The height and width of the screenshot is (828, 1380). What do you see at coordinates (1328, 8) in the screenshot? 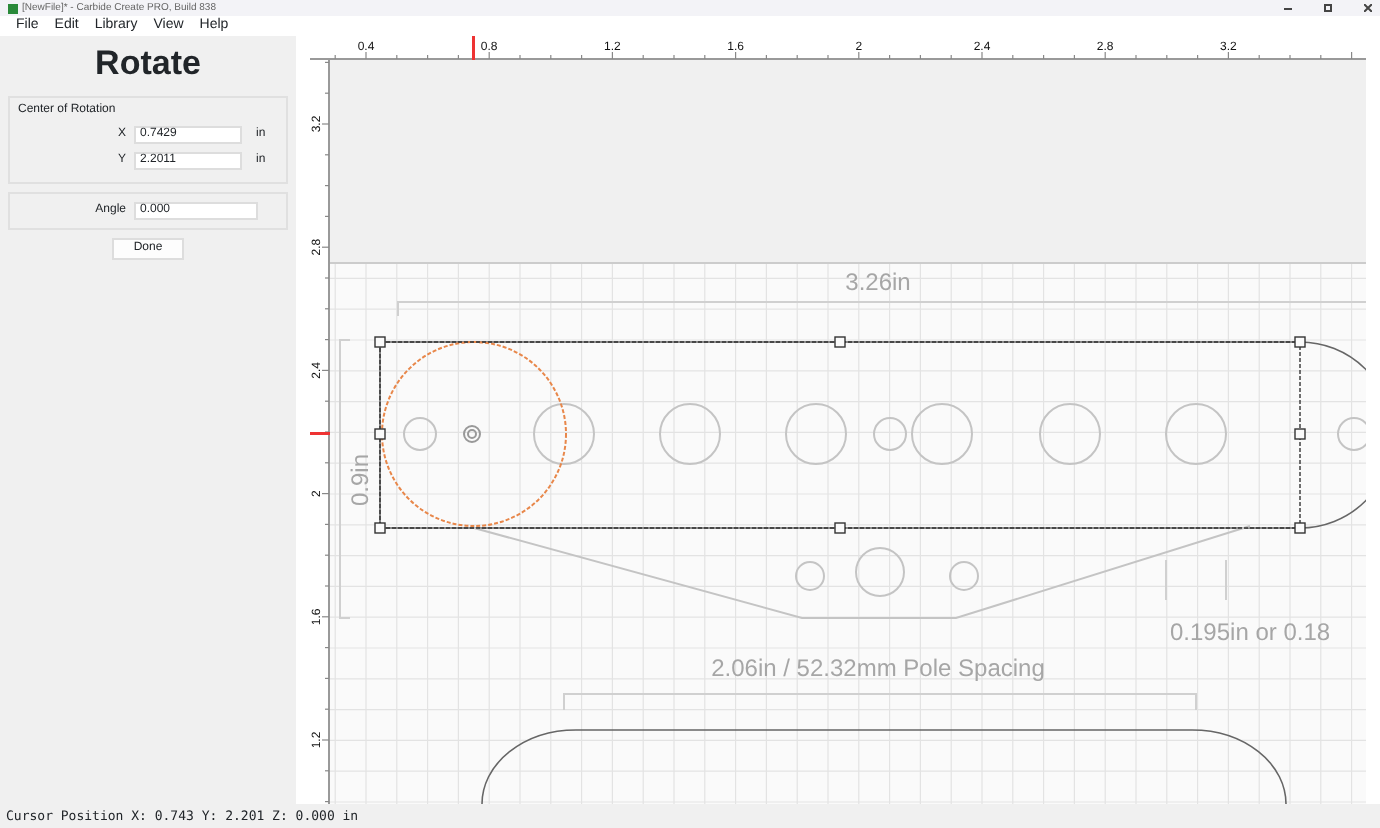
I see `restore-icon` at bounding box center [1328, 8].